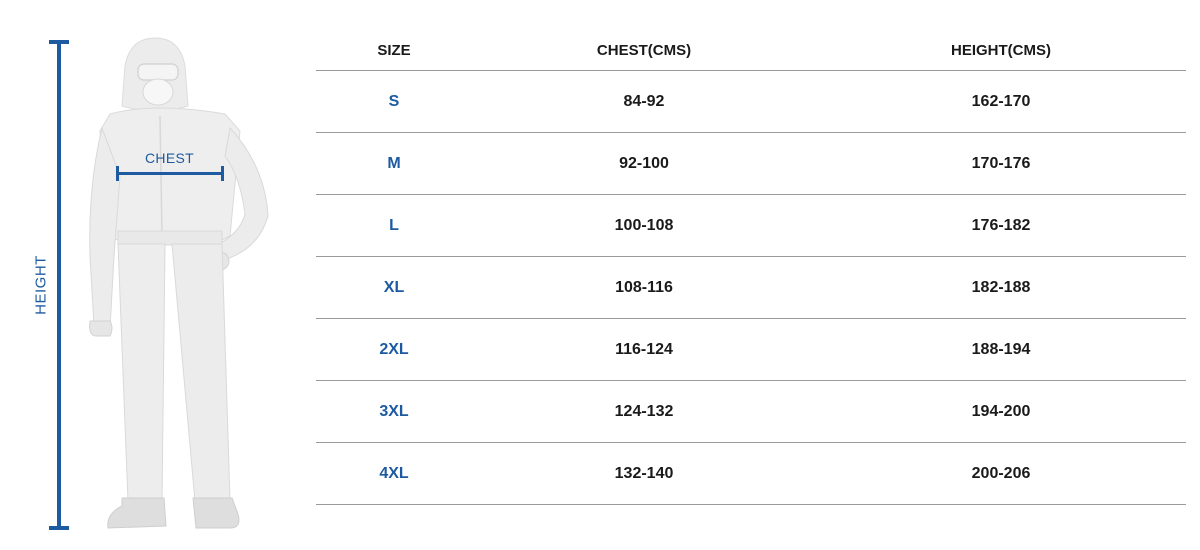 This screenshot has width=1200, height=550. I want to click on table-row: M 92-100 170-176, so click(751, 164).